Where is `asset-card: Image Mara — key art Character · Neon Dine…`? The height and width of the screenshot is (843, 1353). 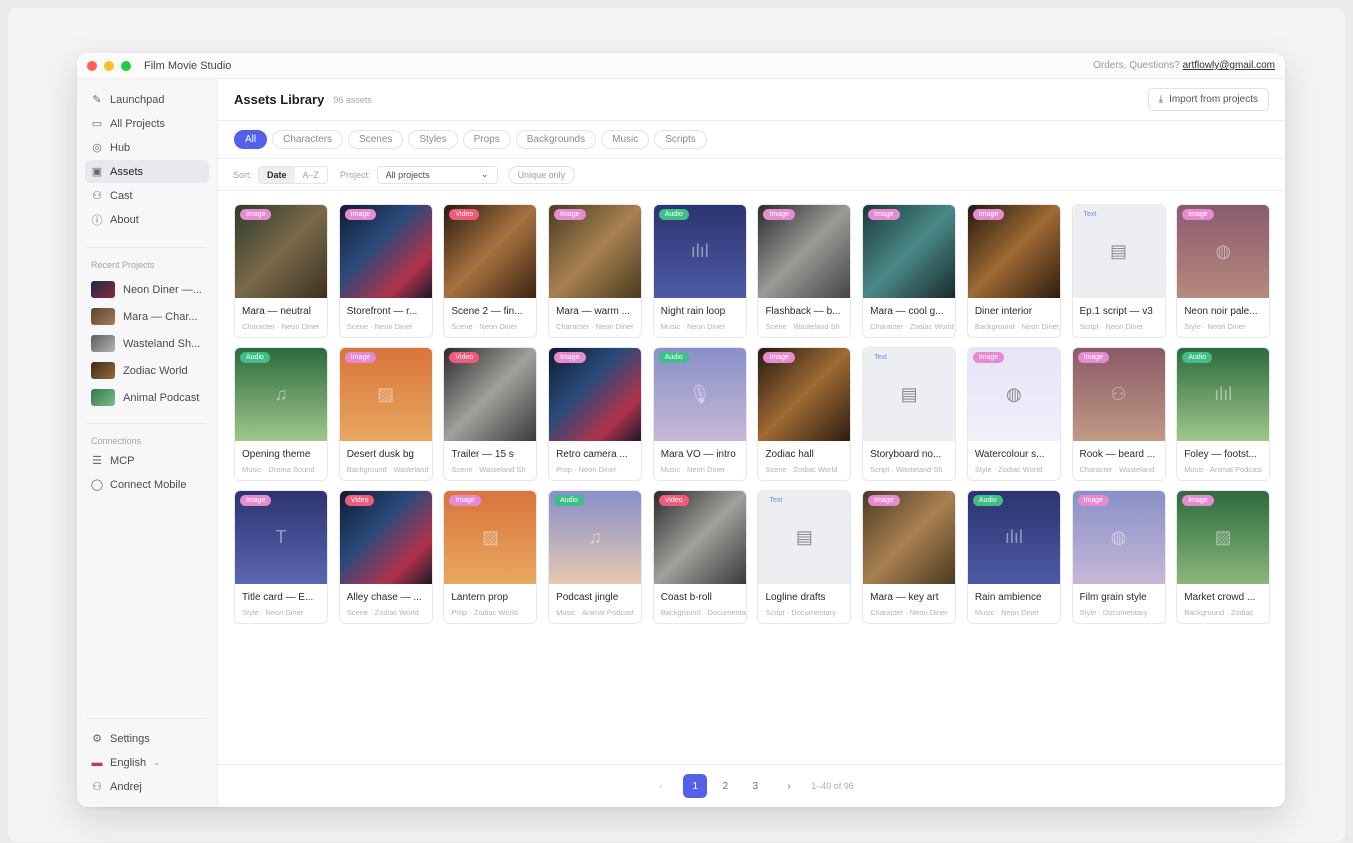 asset-card: Image Mara — key art Character · Neon Dine… is located at coordinates (909, 557).